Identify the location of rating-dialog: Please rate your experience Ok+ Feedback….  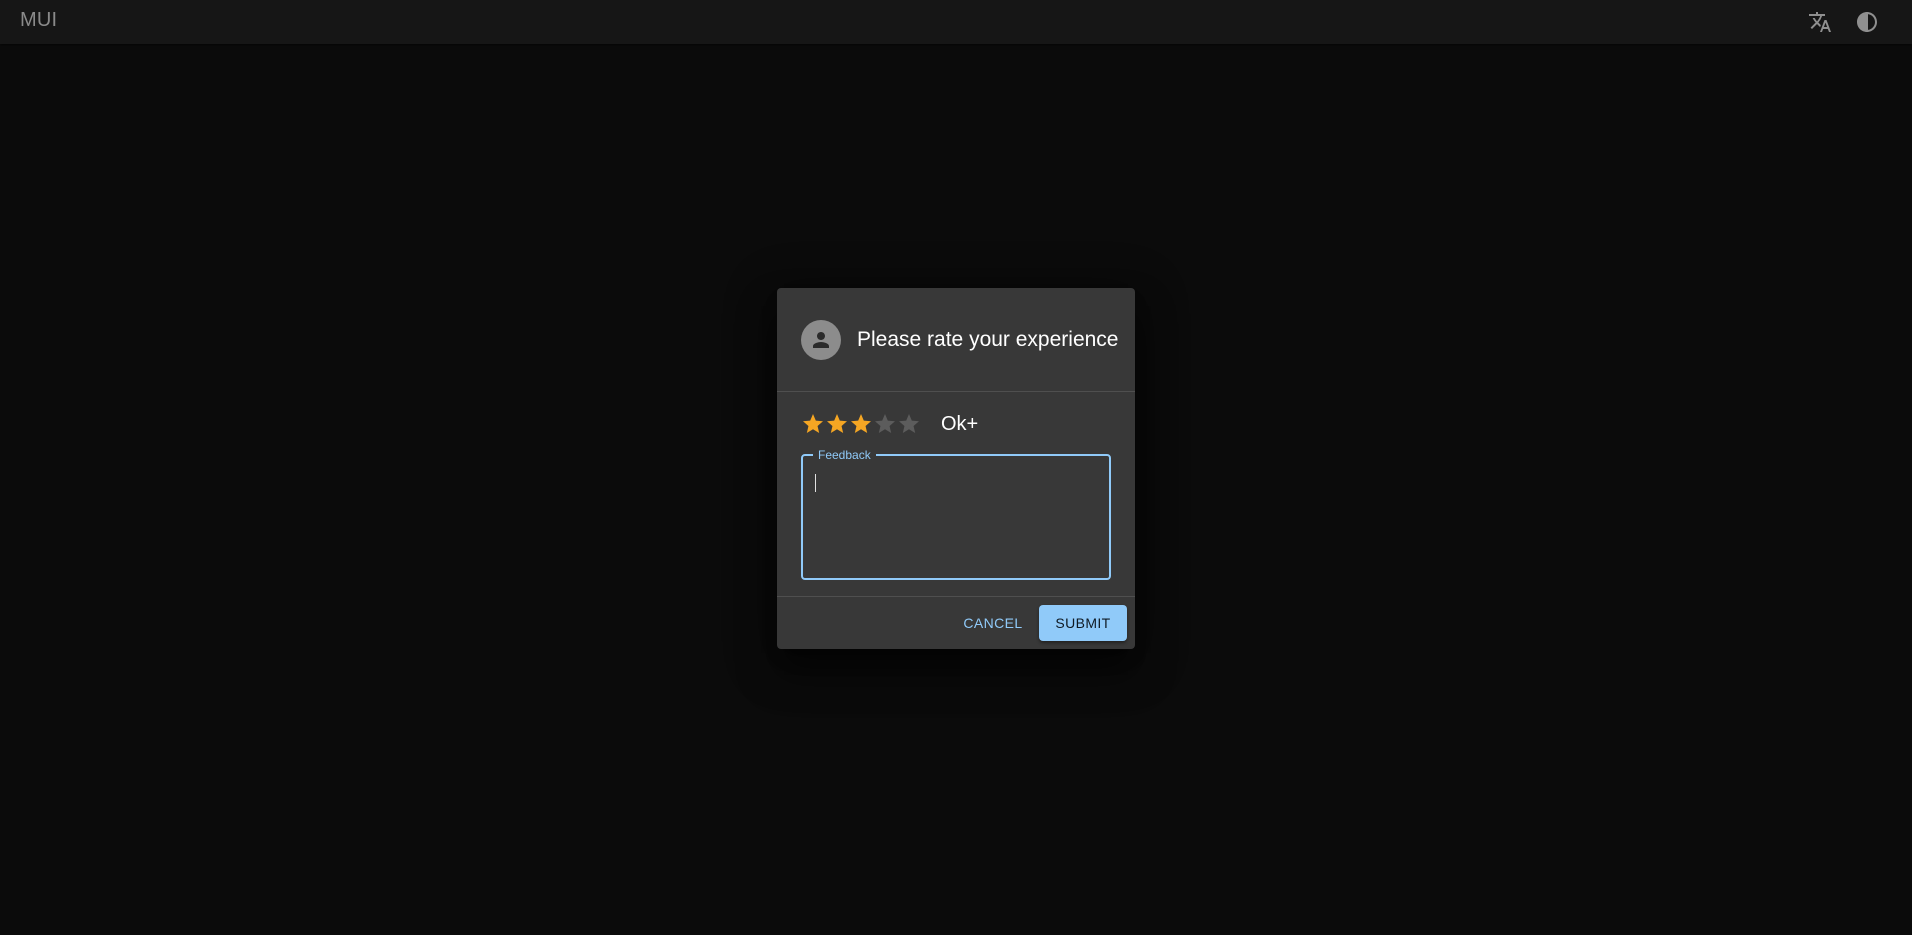
(956, 468).